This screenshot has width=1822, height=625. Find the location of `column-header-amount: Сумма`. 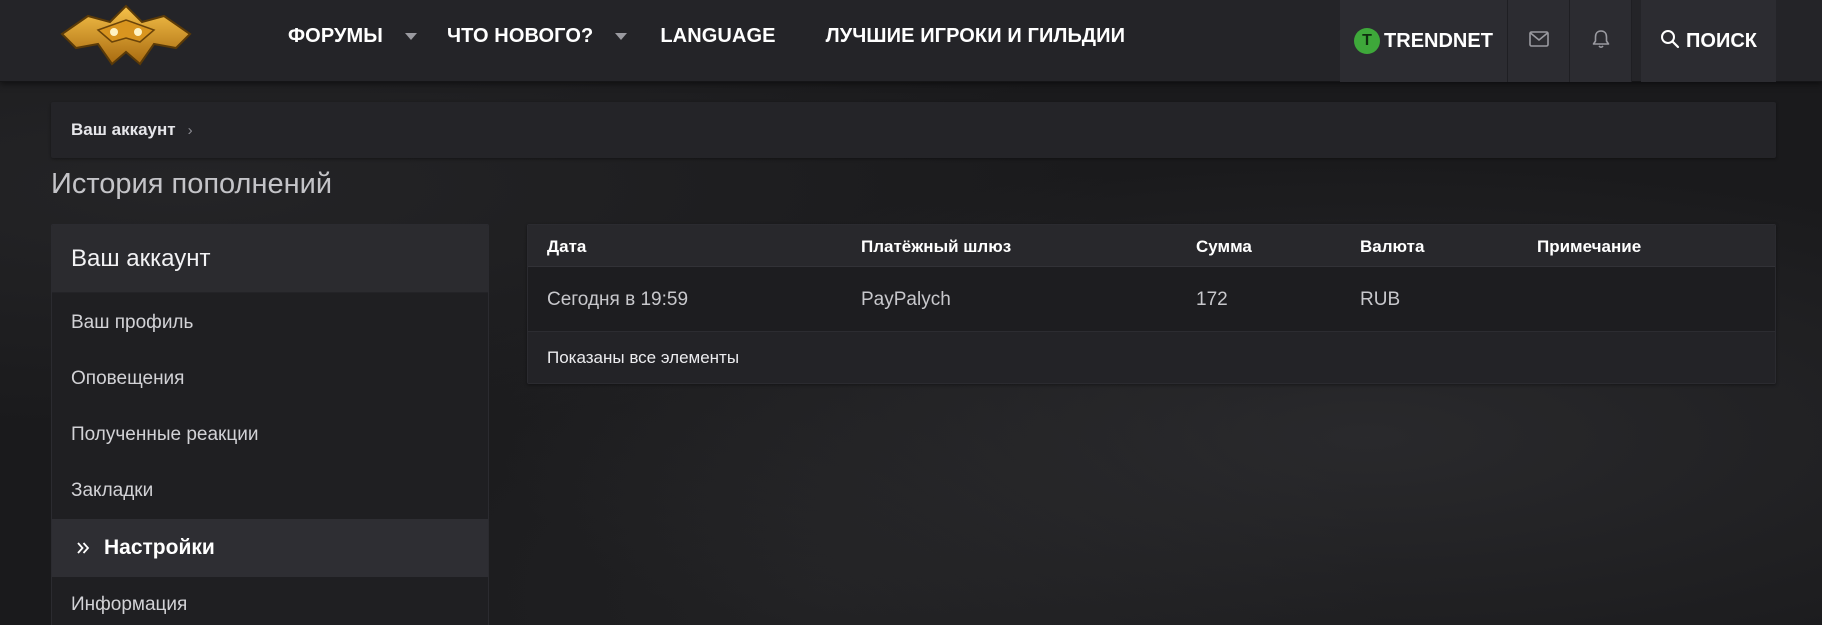

column-header-amount: Сумма is located at coordinates (1224, 246).